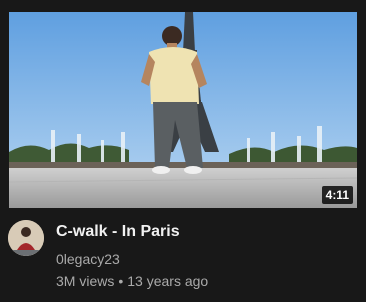 This screenshot has height=302, width=366. Describe the element at coordinates (85, 281) in the screenshot. I see `view-count: 3M views` at that location.